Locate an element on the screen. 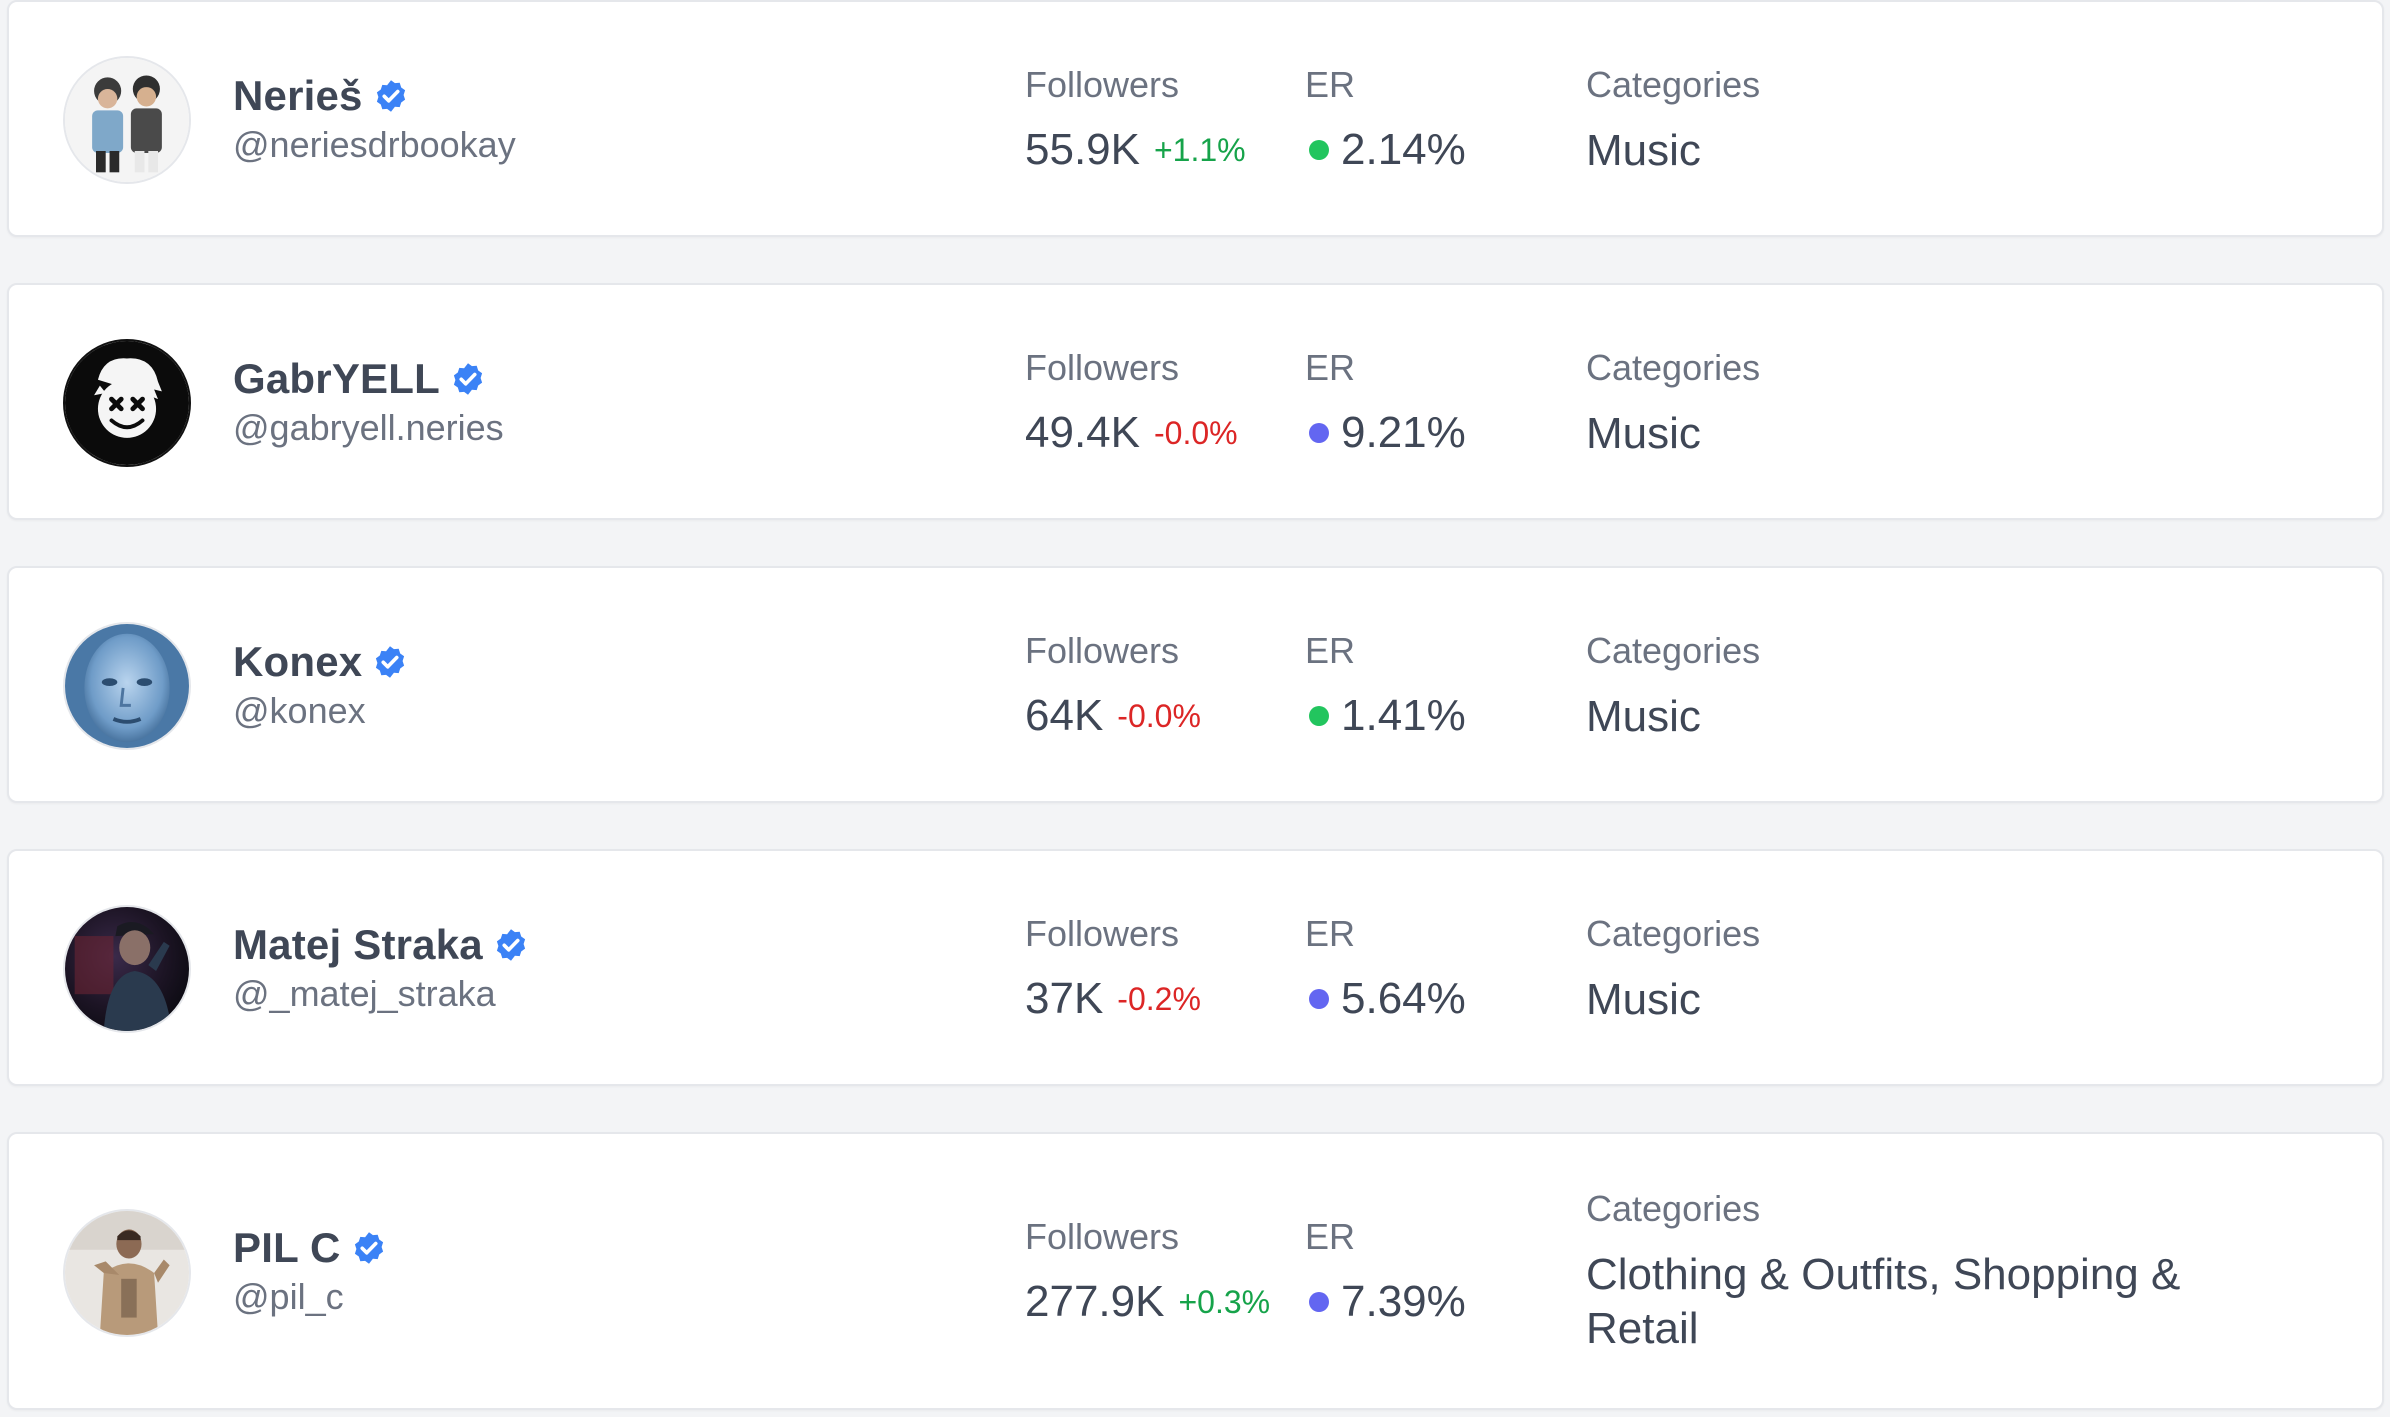 The width and height of the screenshot is (2390, 1417). identity: PIL C @pil_c is located at coordinates (310, 1270).